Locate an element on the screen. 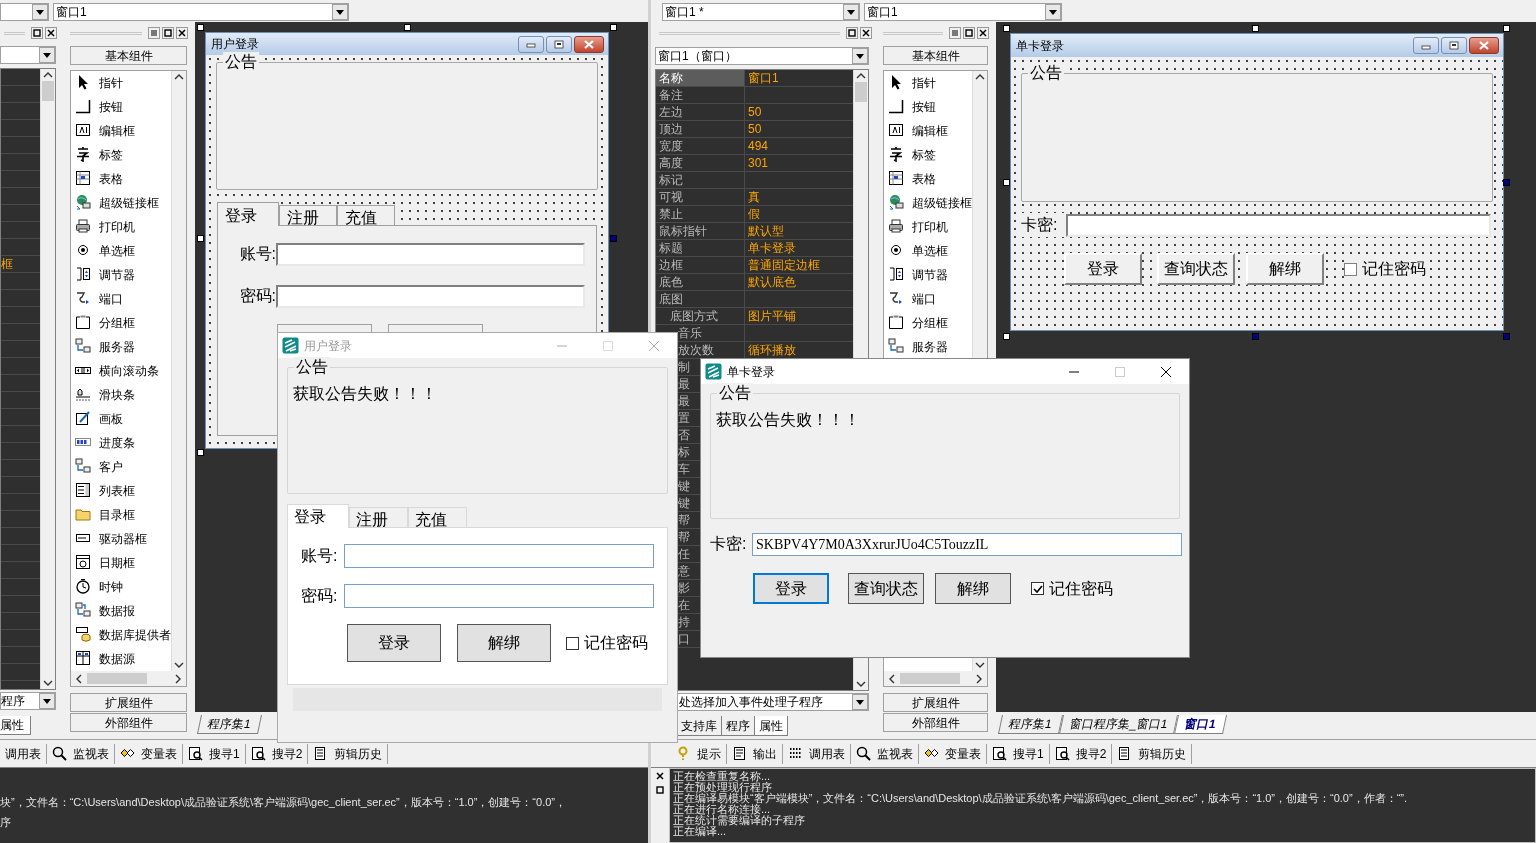 Image resolution: width=1536 pixels, height=843 pixels. form-title: 用户登录 is located at coordinates (235, 44).